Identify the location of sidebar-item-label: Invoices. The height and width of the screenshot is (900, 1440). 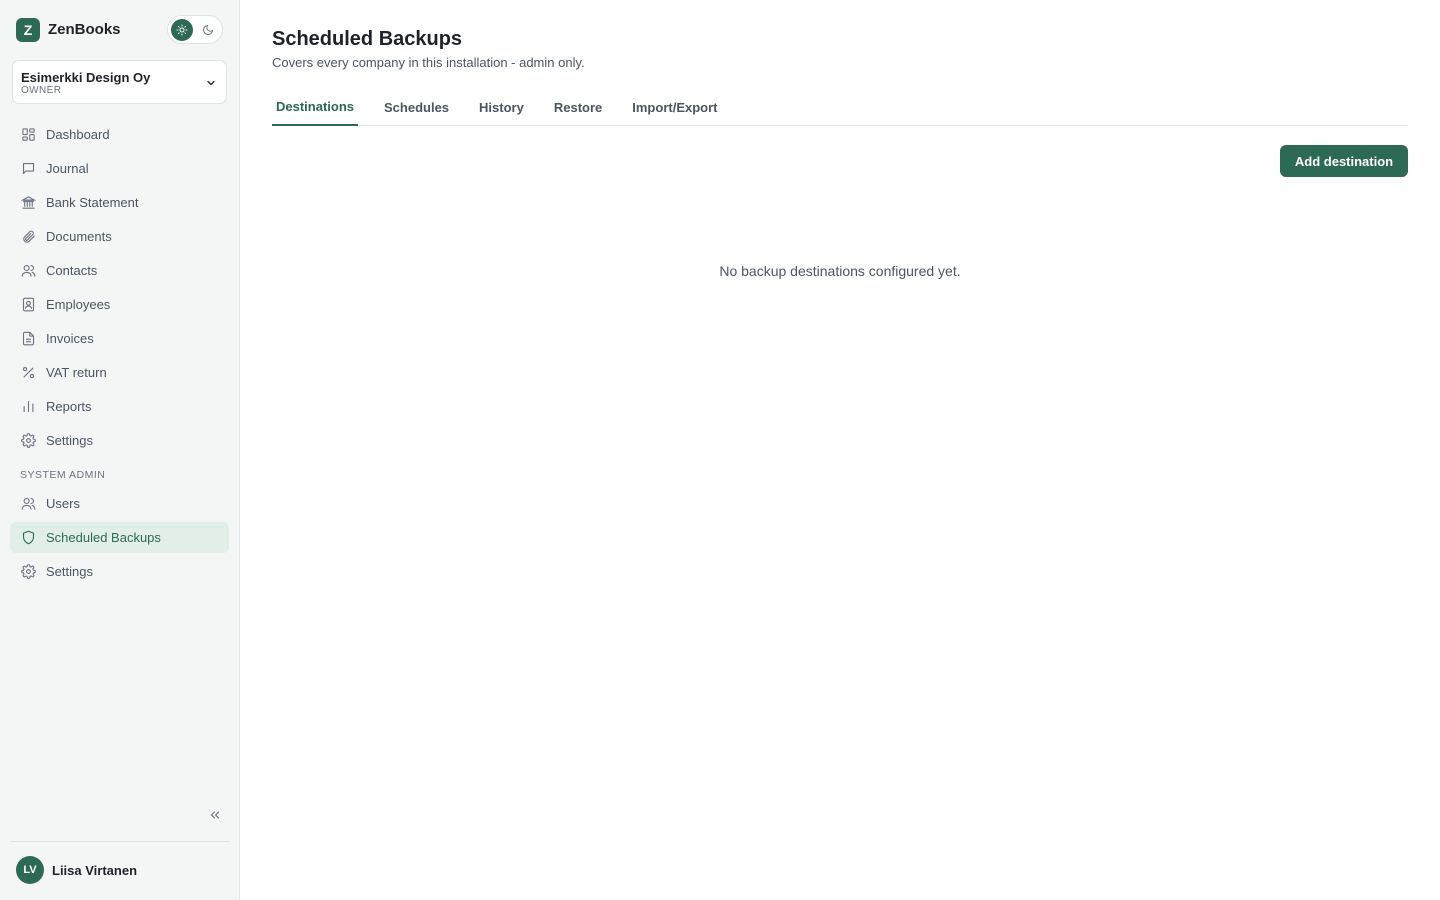
(70, 338).